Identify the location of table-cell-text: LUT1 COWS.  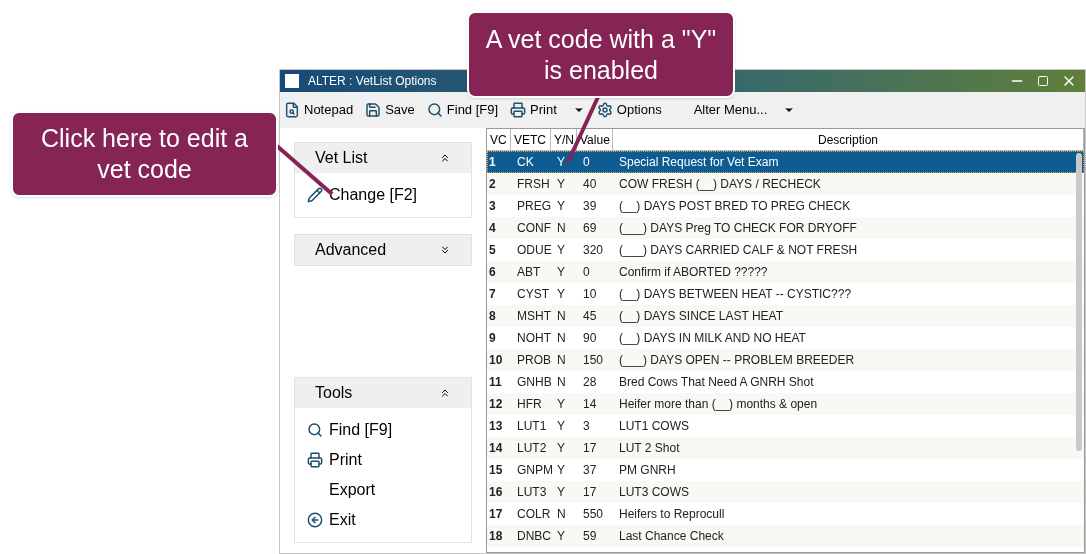
(654, 426).